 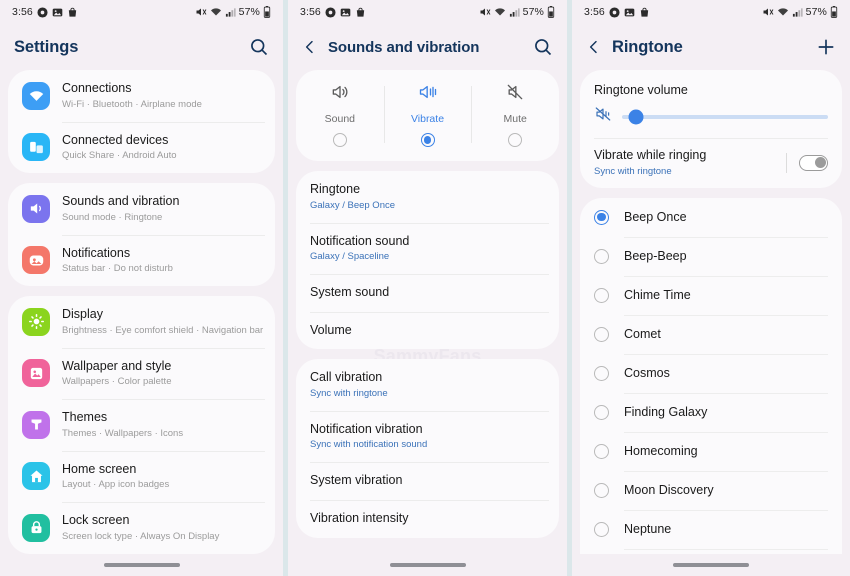 I want to click on ringtone-volume-slider-row, so click(x=711, y=119).